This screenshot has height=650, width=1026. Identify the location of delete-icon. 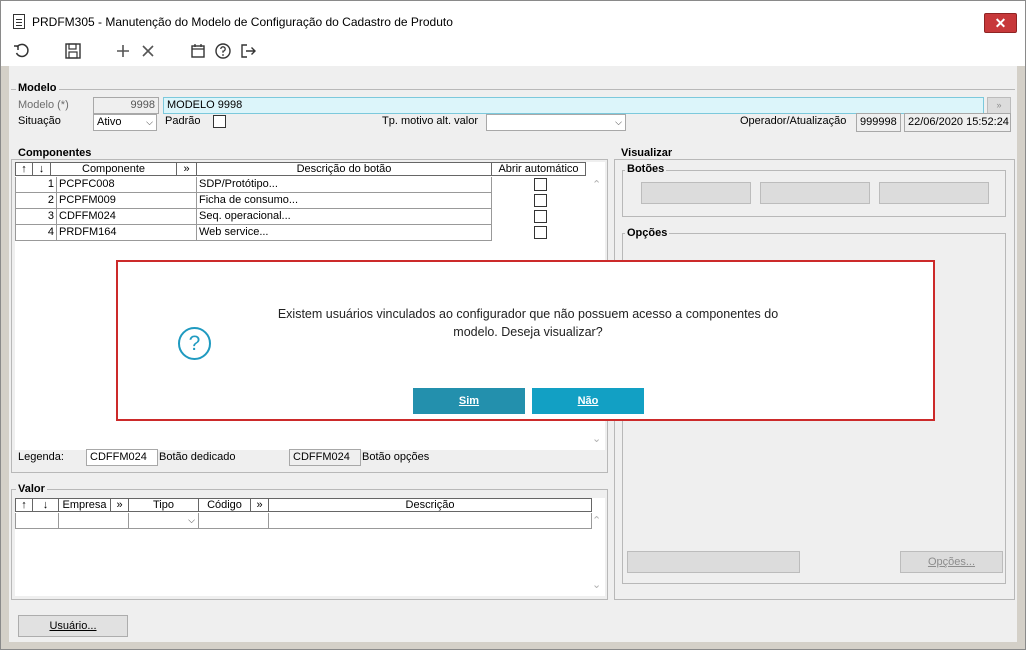
(148, 52).